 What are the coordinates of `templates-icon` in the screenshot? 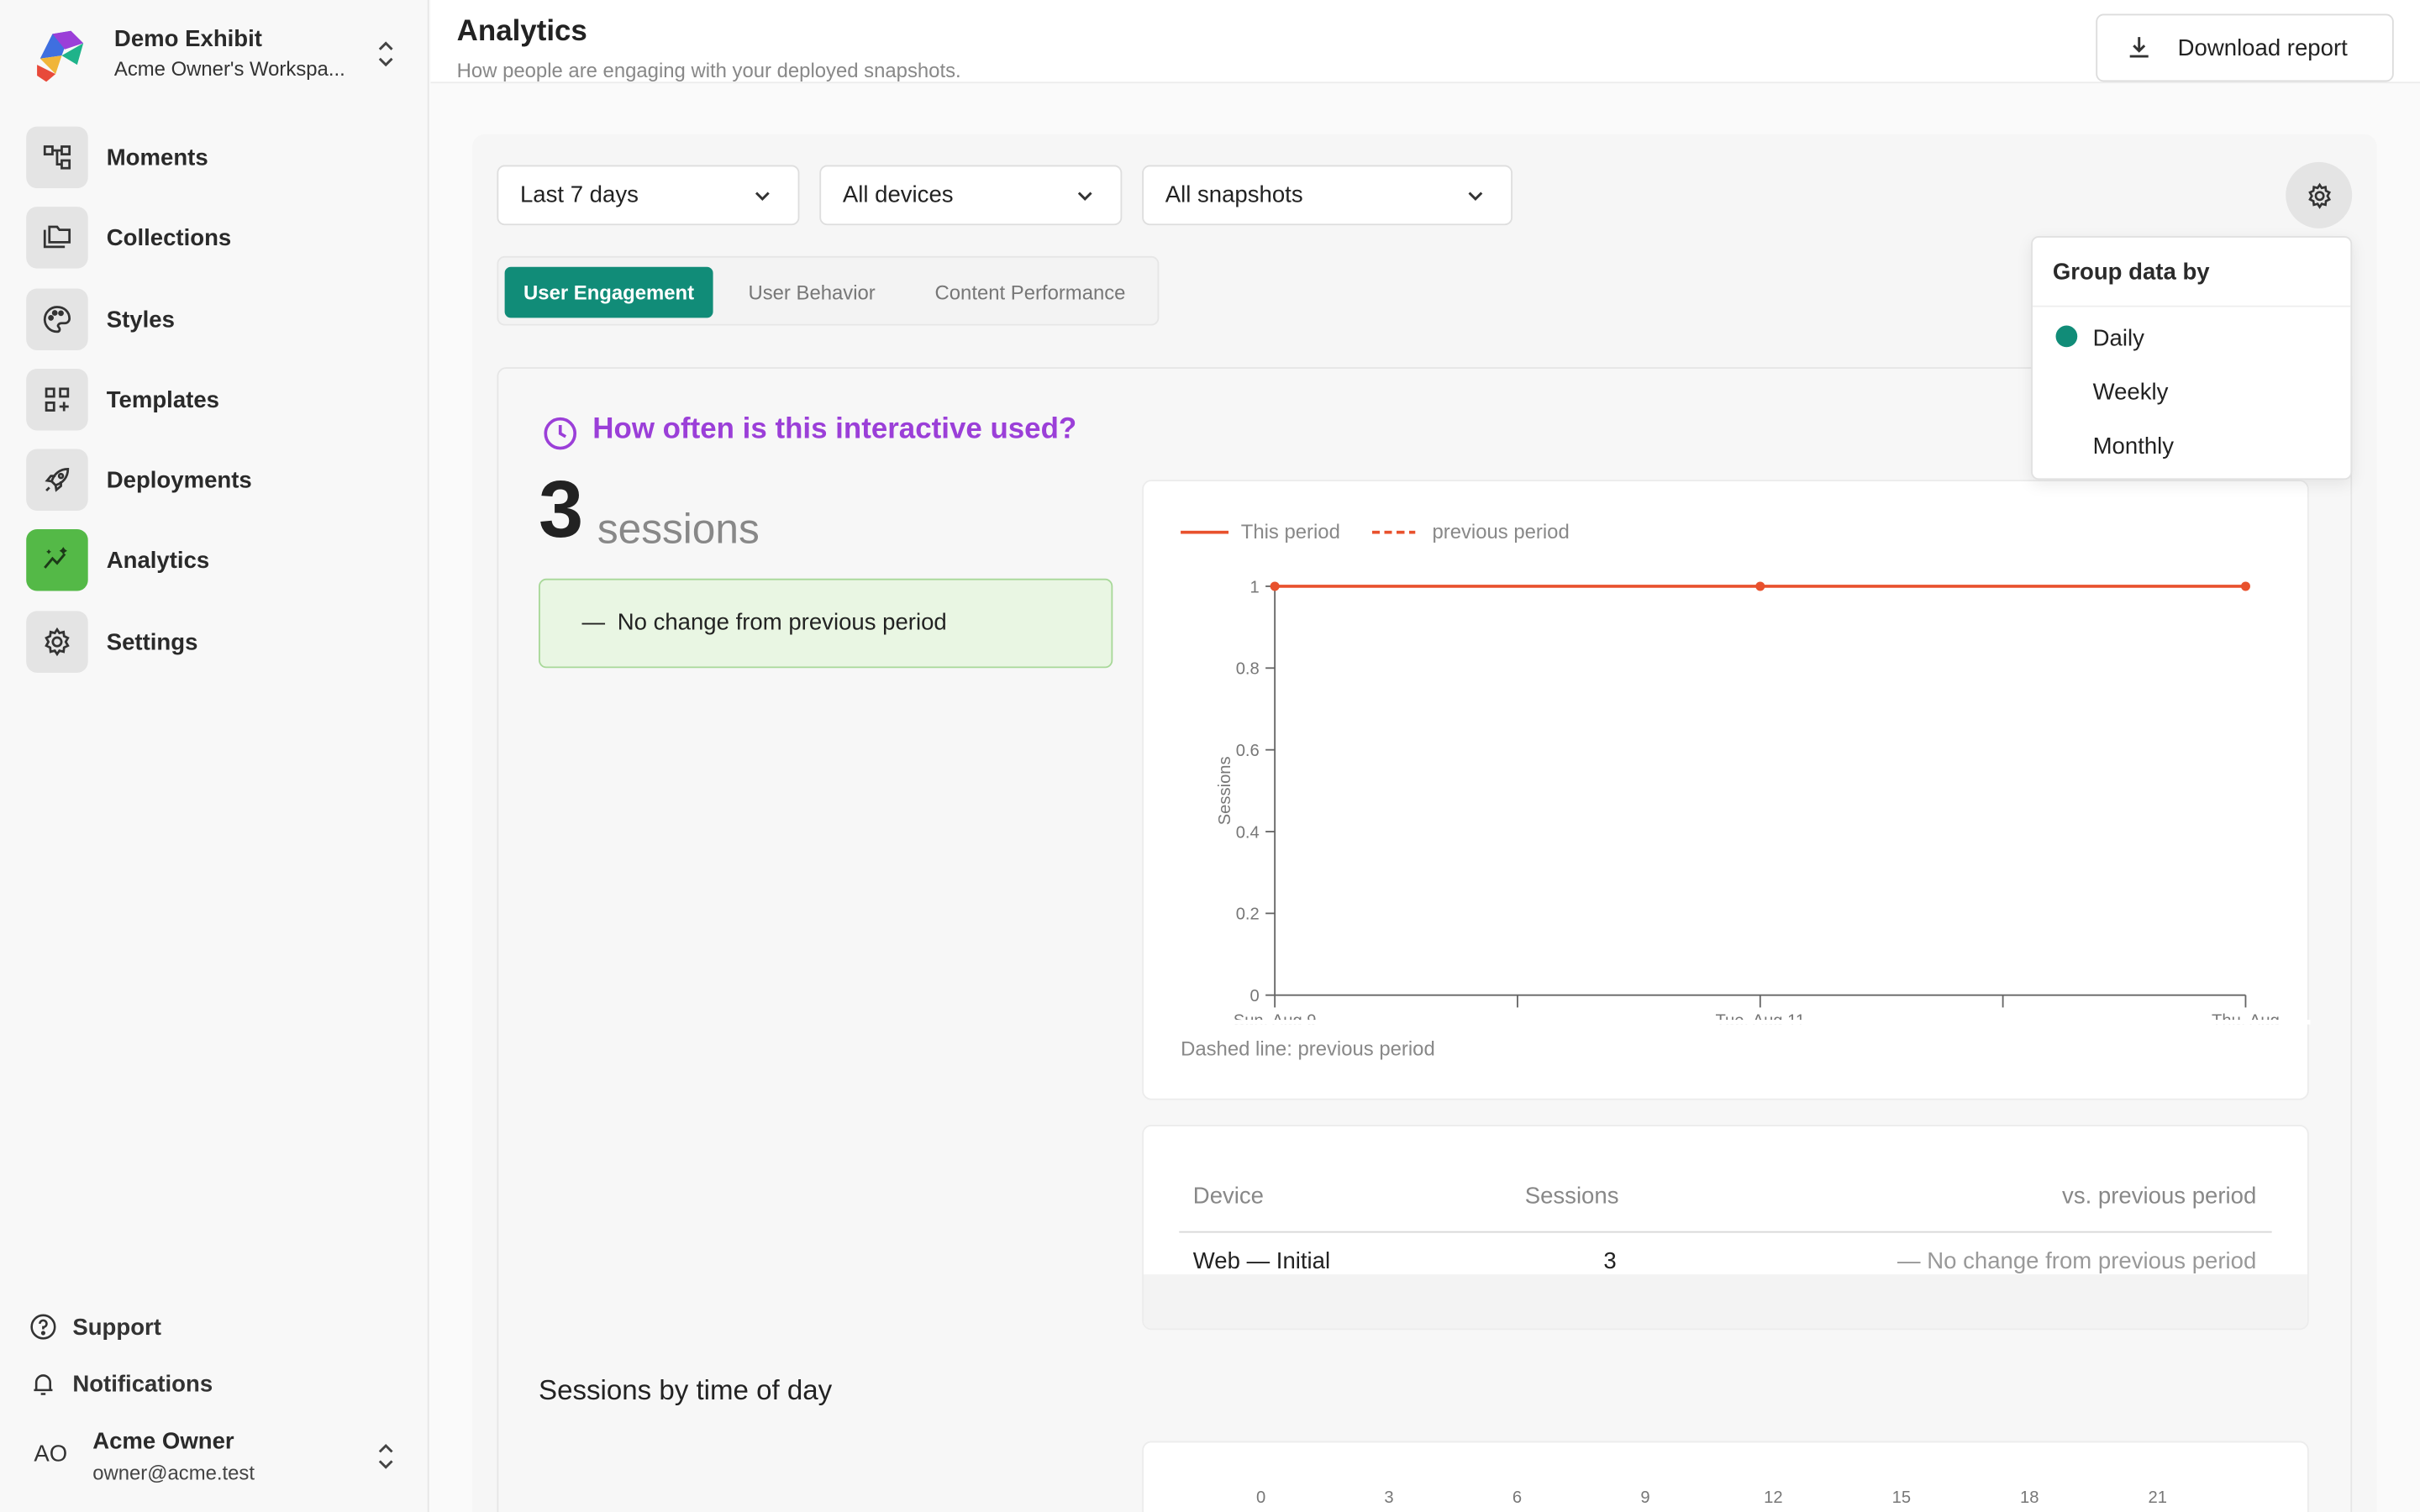 It's located at (57, 399).